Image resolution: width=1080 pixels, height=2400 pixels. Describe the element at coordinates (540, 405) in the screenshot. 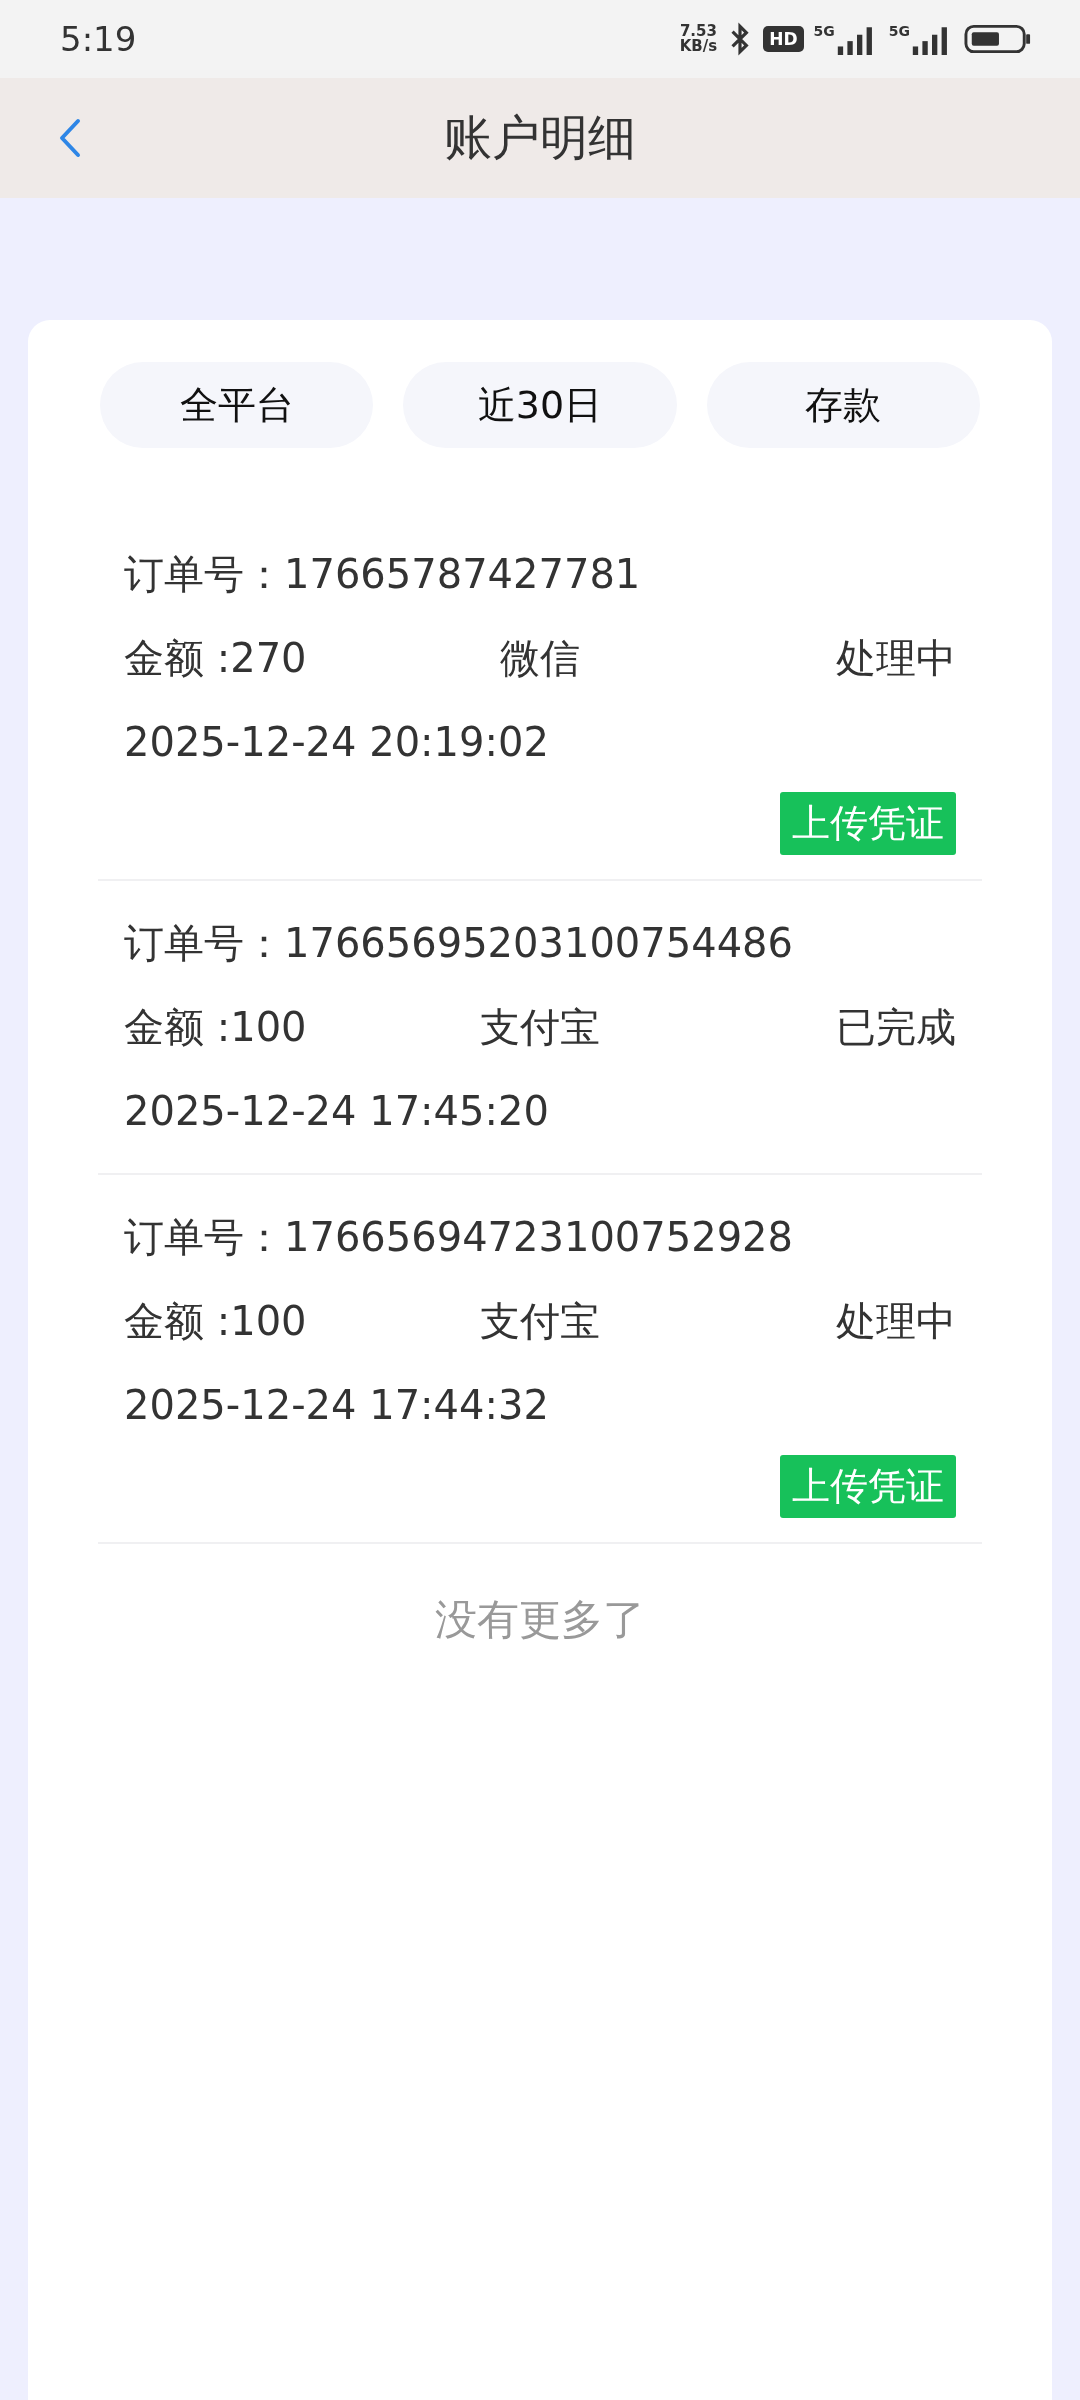

I see `filter-button: 近30日` at that location.